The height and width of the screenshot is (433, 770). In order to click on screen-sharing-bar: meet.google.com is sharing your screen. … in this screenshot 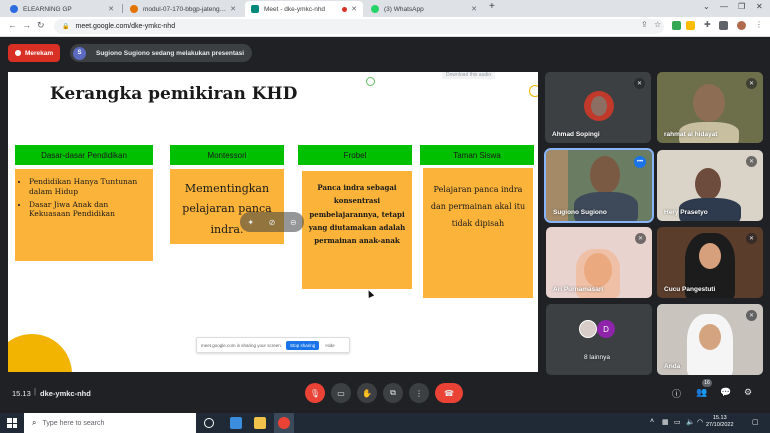, I will do `click(273, 345)`.